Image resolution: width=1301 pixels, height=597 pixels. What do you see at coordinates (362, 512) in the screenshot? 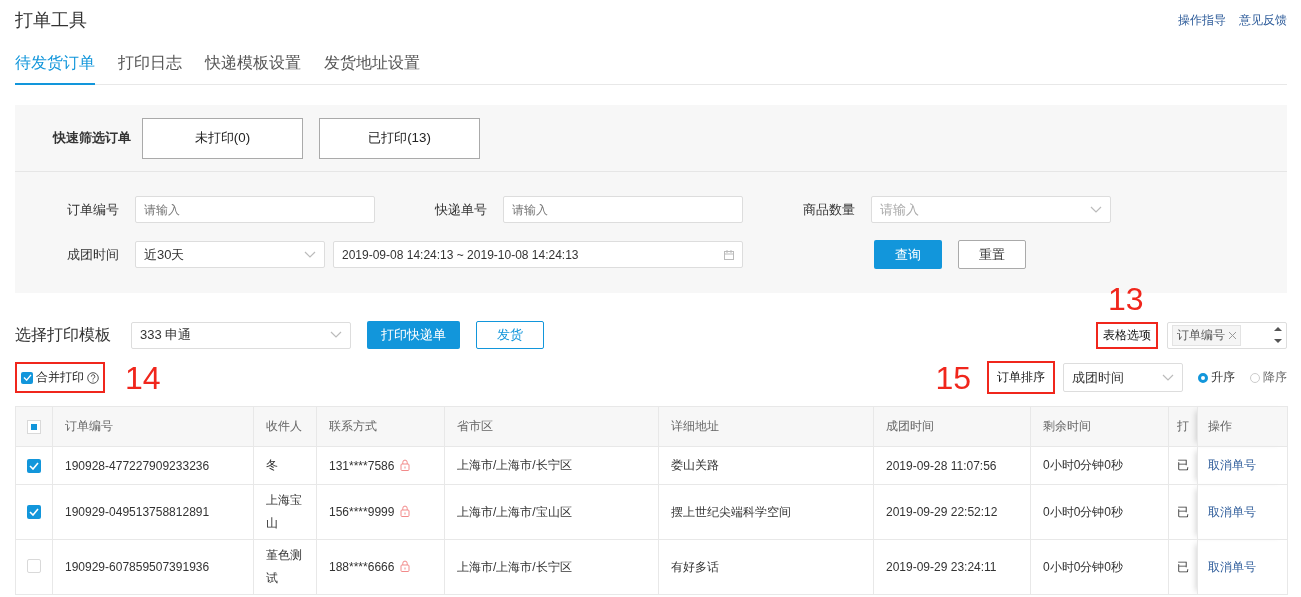
I see `table-cell: 156****9999` at bounding box center [362, 512].